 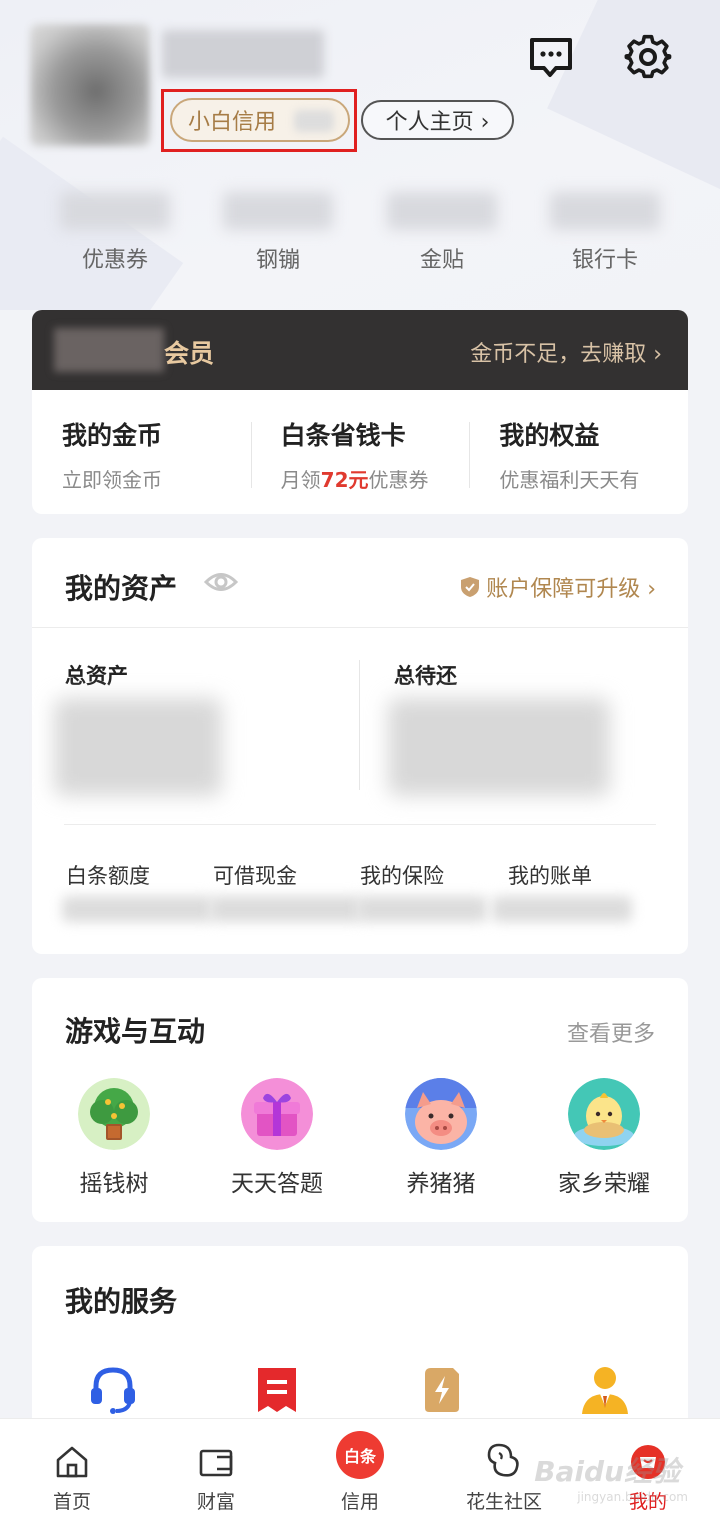 I want to click on account-security-link: 账户保障可升级 ›, so click(x=558, y=587).